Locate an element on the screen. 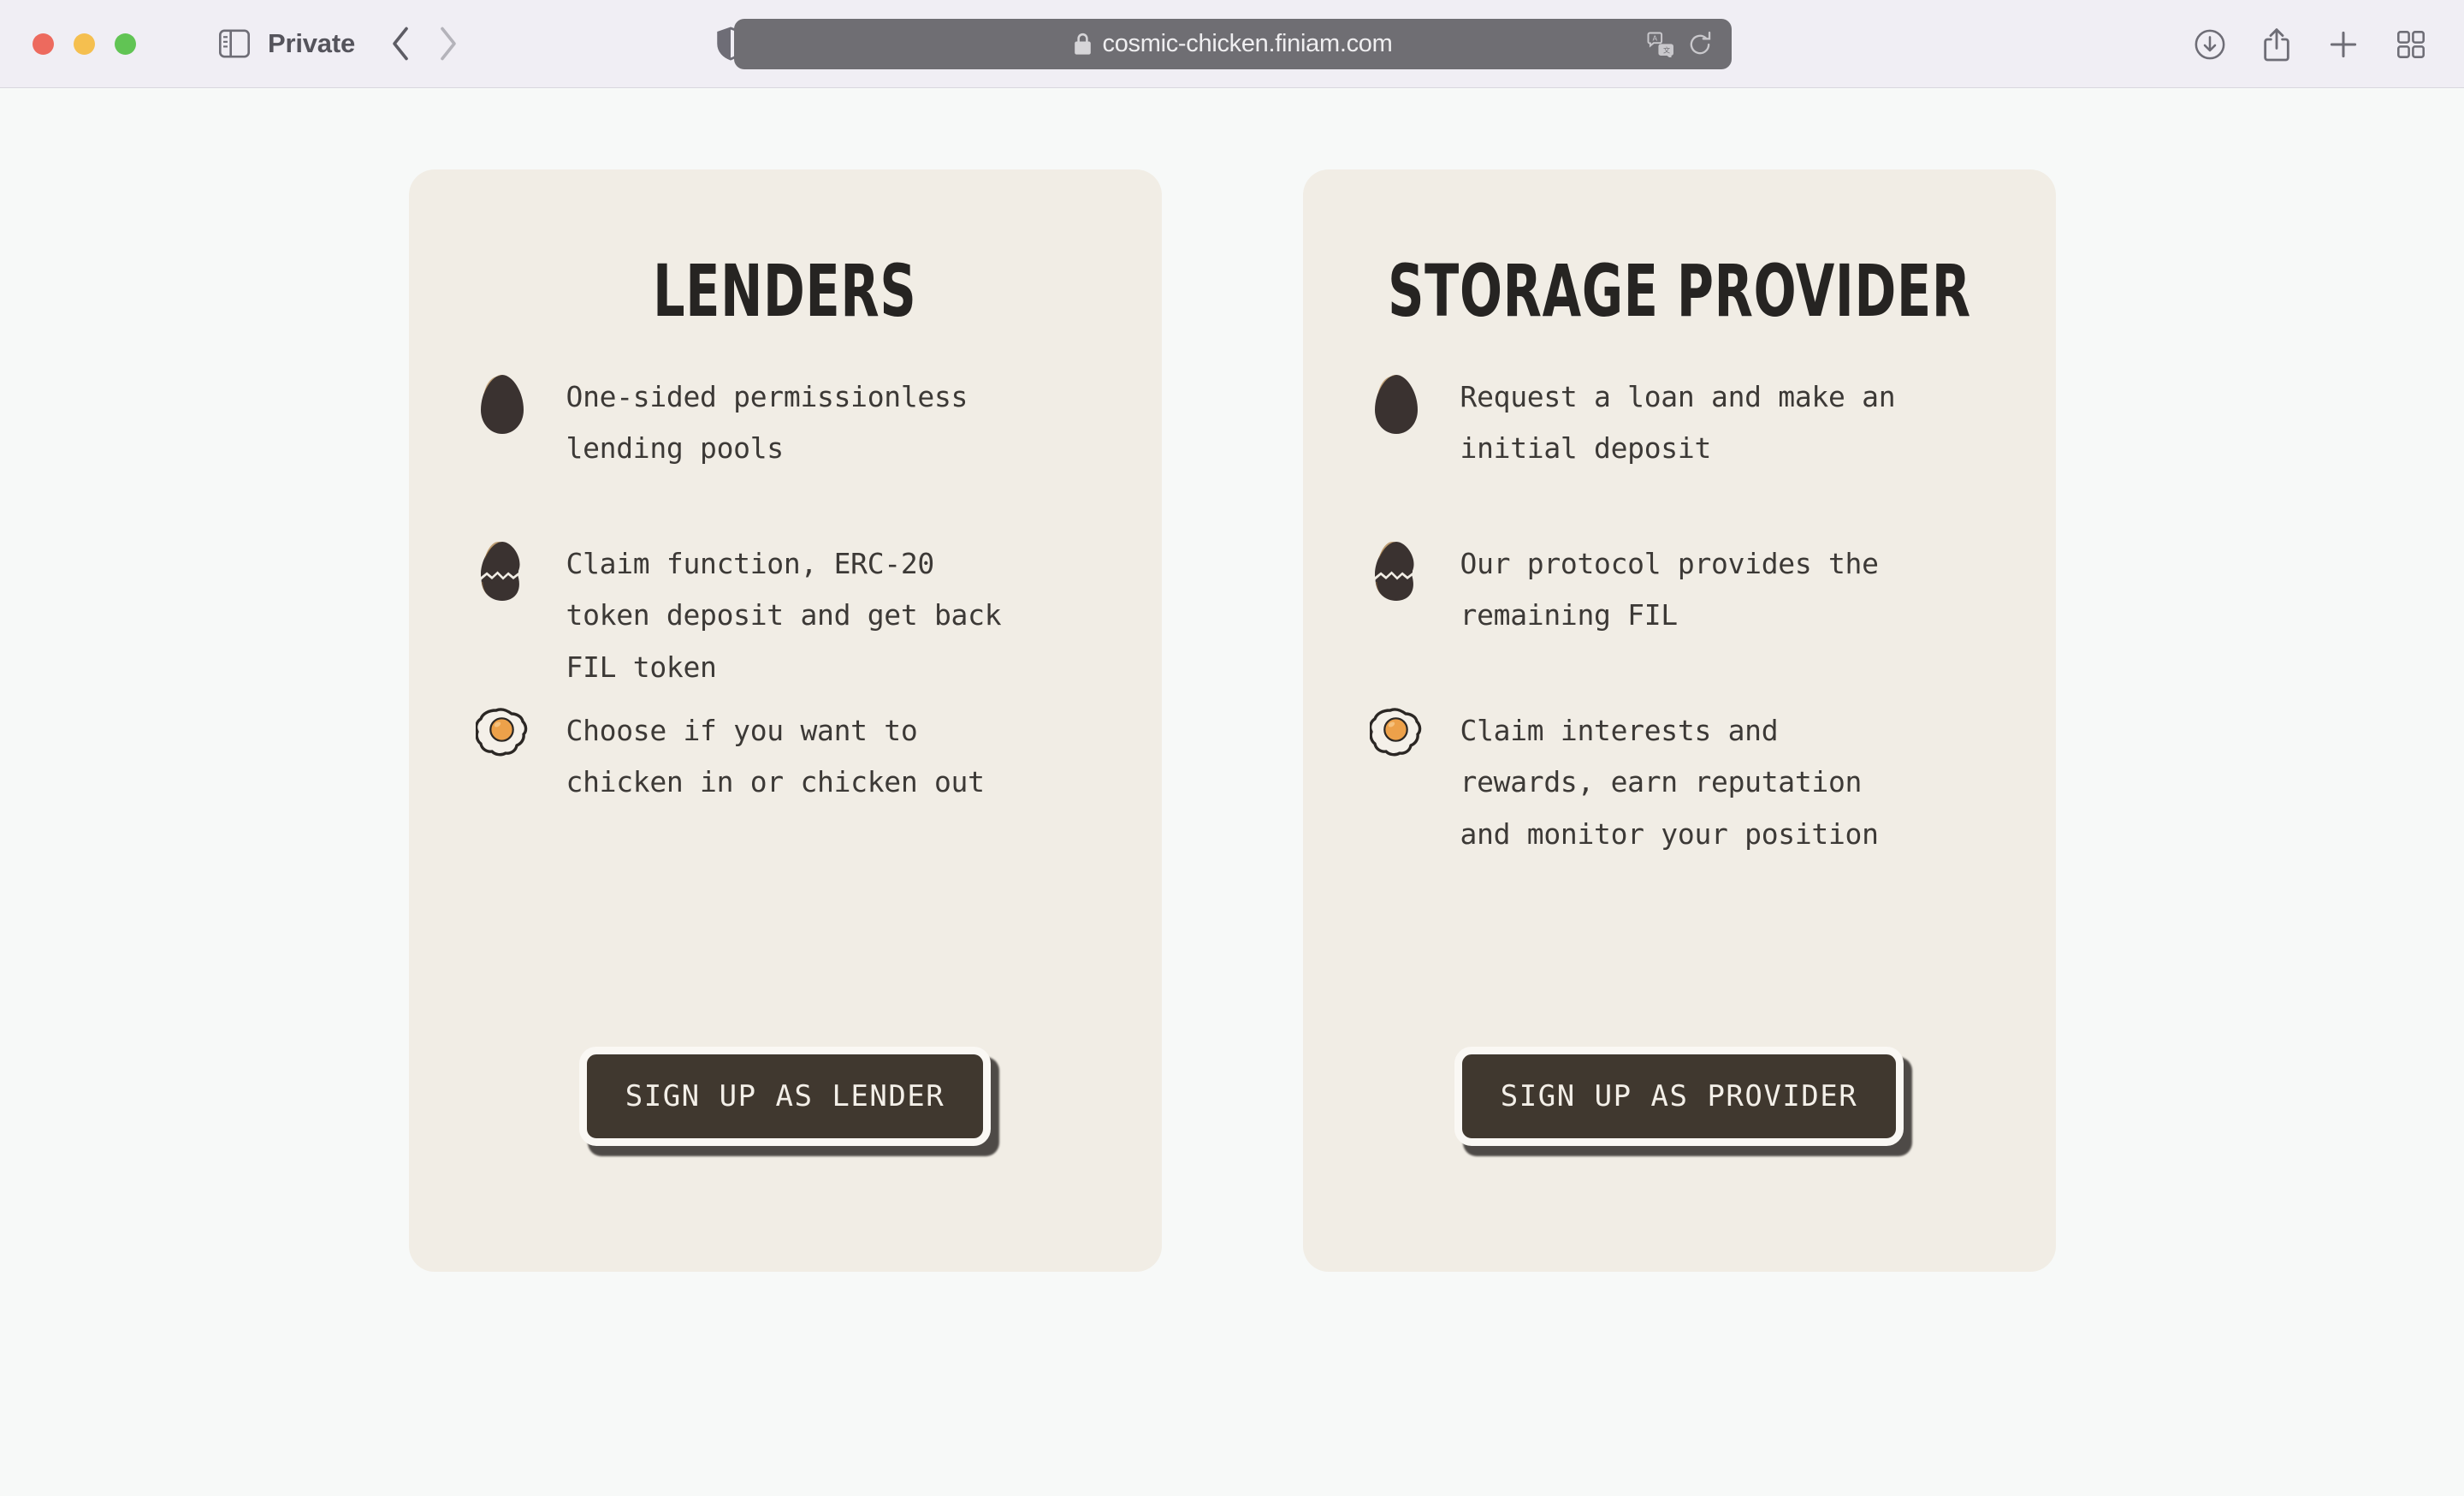 The width and height of the screenshot is (2464, 1496). address-bar-content: cosmic-chicken.finiam.com is located at coordinates (1233, 44).